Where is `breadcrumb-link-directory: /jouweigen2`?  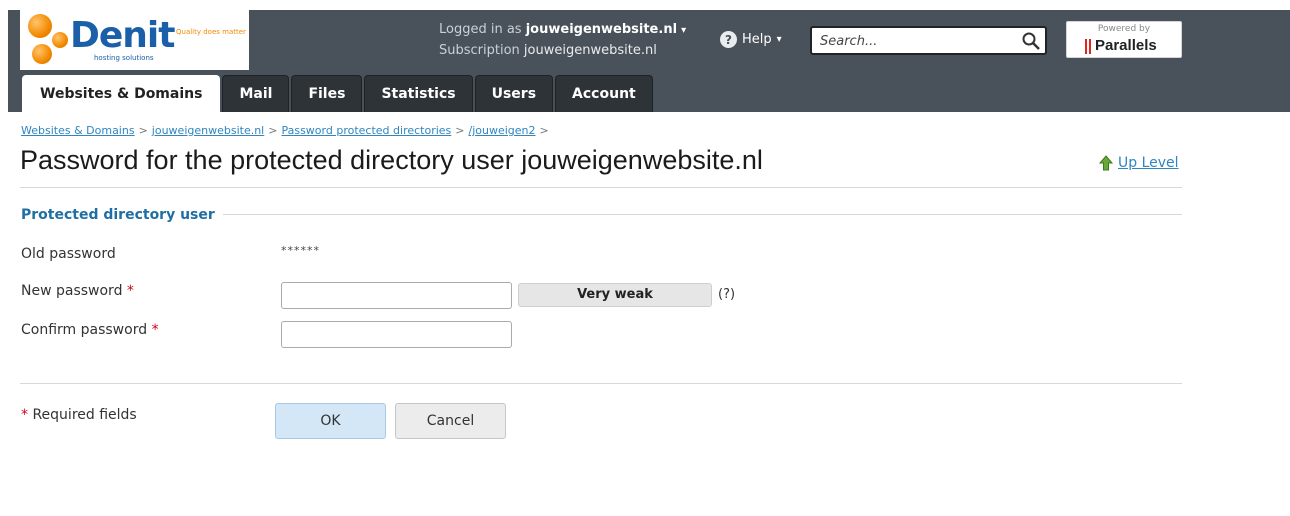
breadcrumb-link-directory: /jouweigen2 is located at coordinates (502, 130).